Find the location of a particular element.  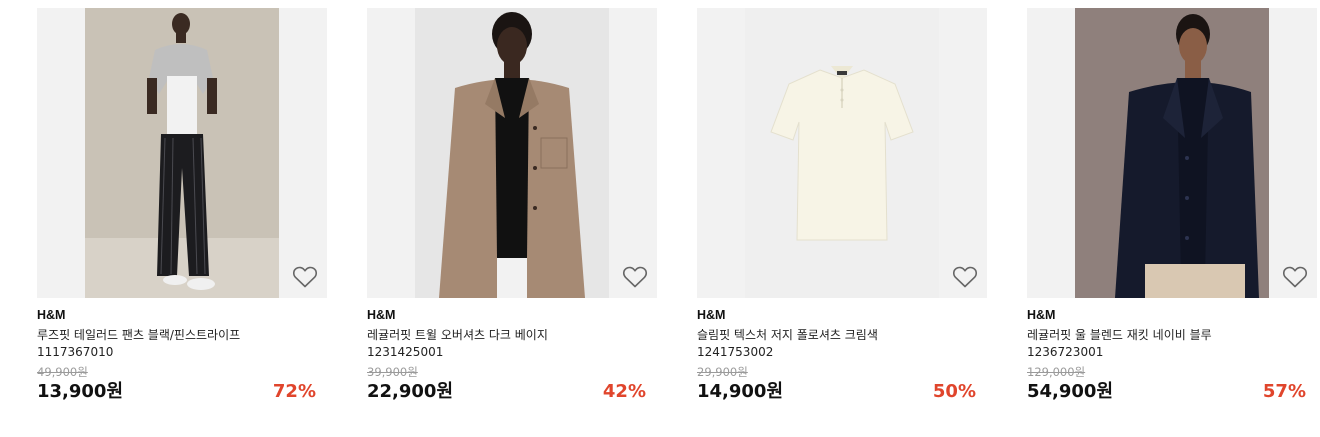

discount-rate: 72% is located at coordinates (294, 391).